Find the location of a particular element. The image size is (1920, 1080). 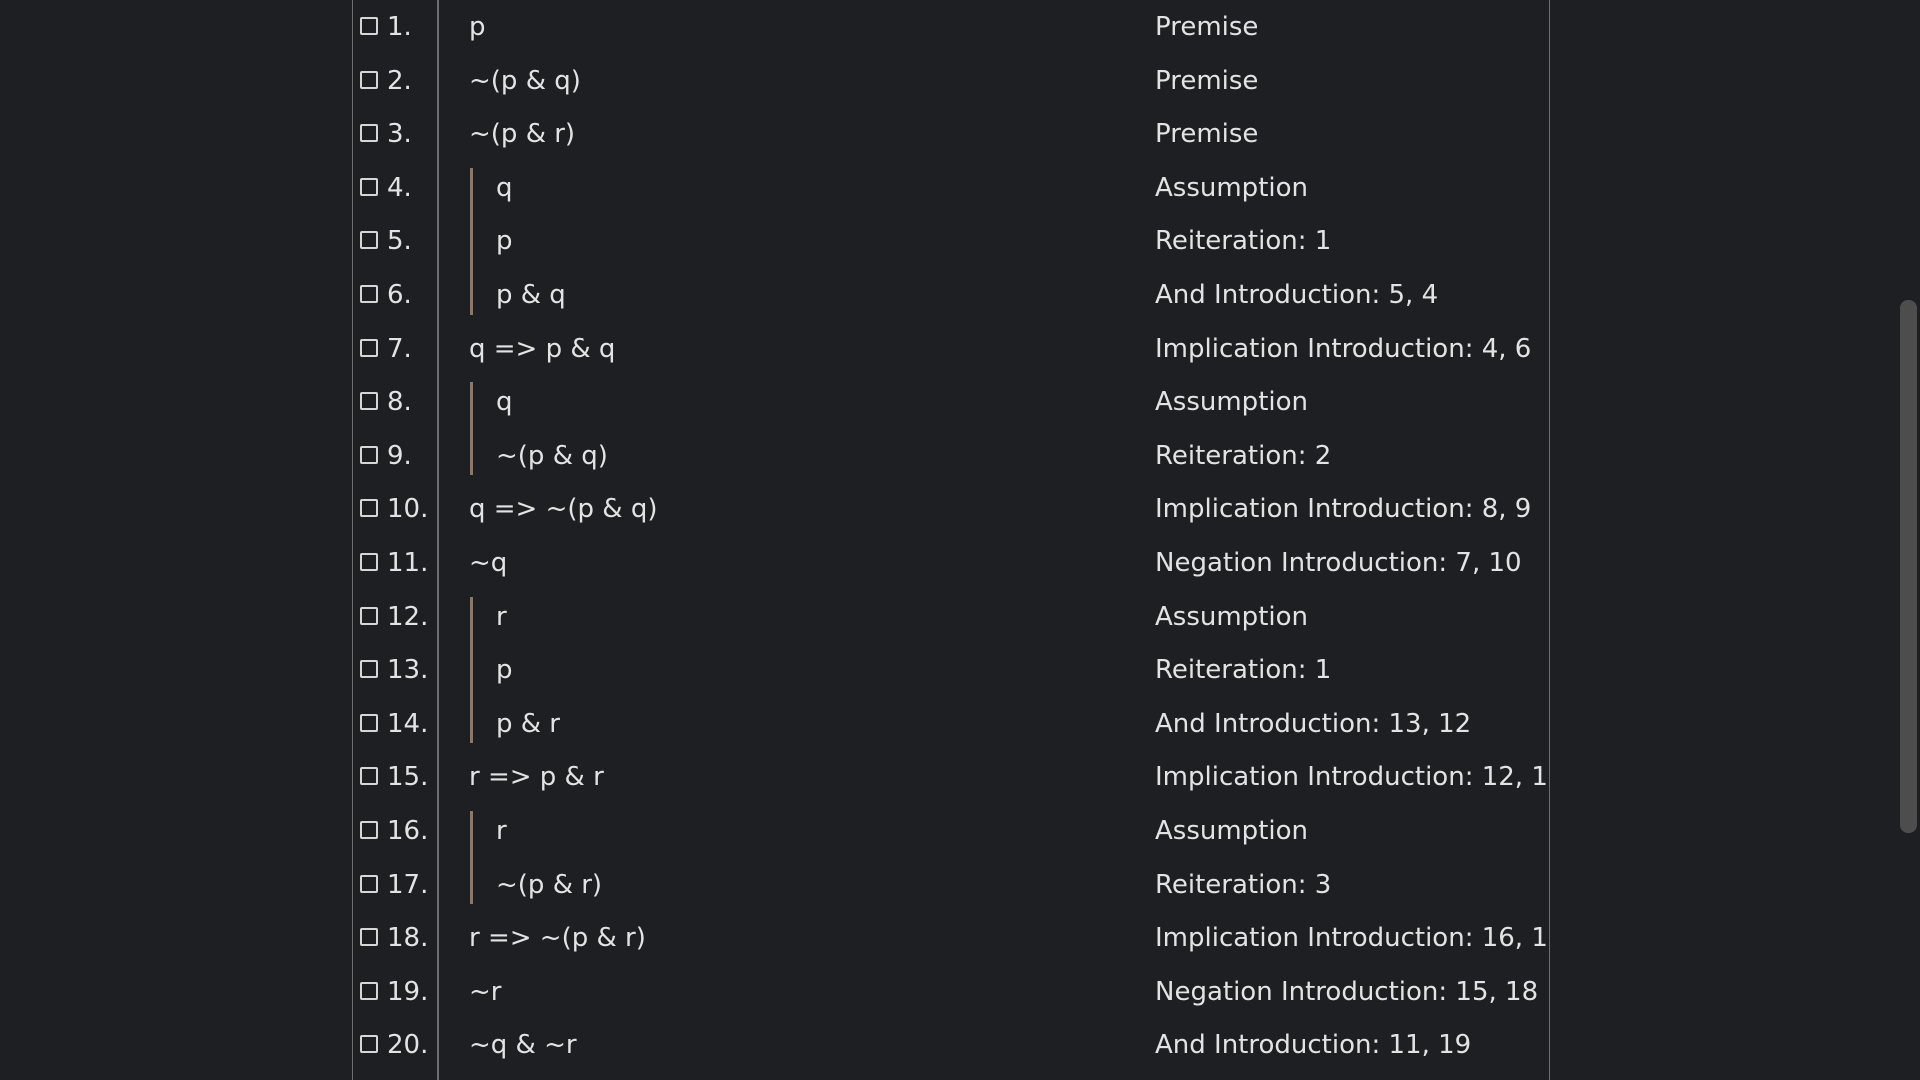

proof-line: 12. r Assumption is located at coordinates (951, 617).